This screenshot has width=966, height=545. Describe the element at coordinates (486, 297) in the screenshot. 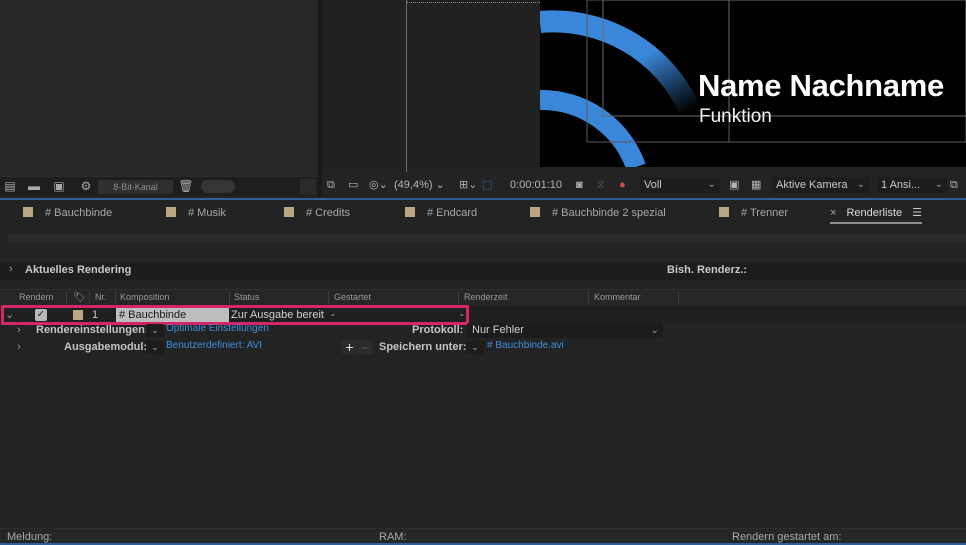

I see `col-renderzeit: Renderzeit` at that location.